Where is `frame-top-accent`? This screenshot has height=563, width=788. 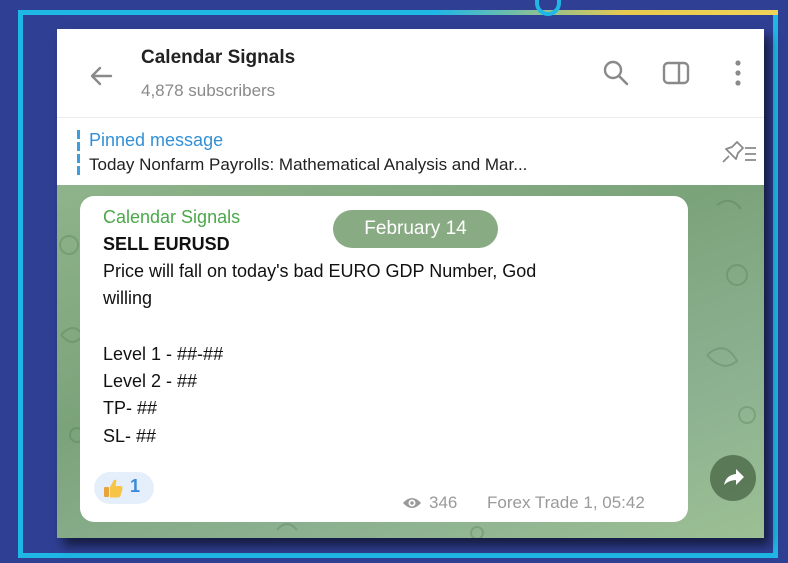 frame-top-accent is located at coordinates (398, 12).